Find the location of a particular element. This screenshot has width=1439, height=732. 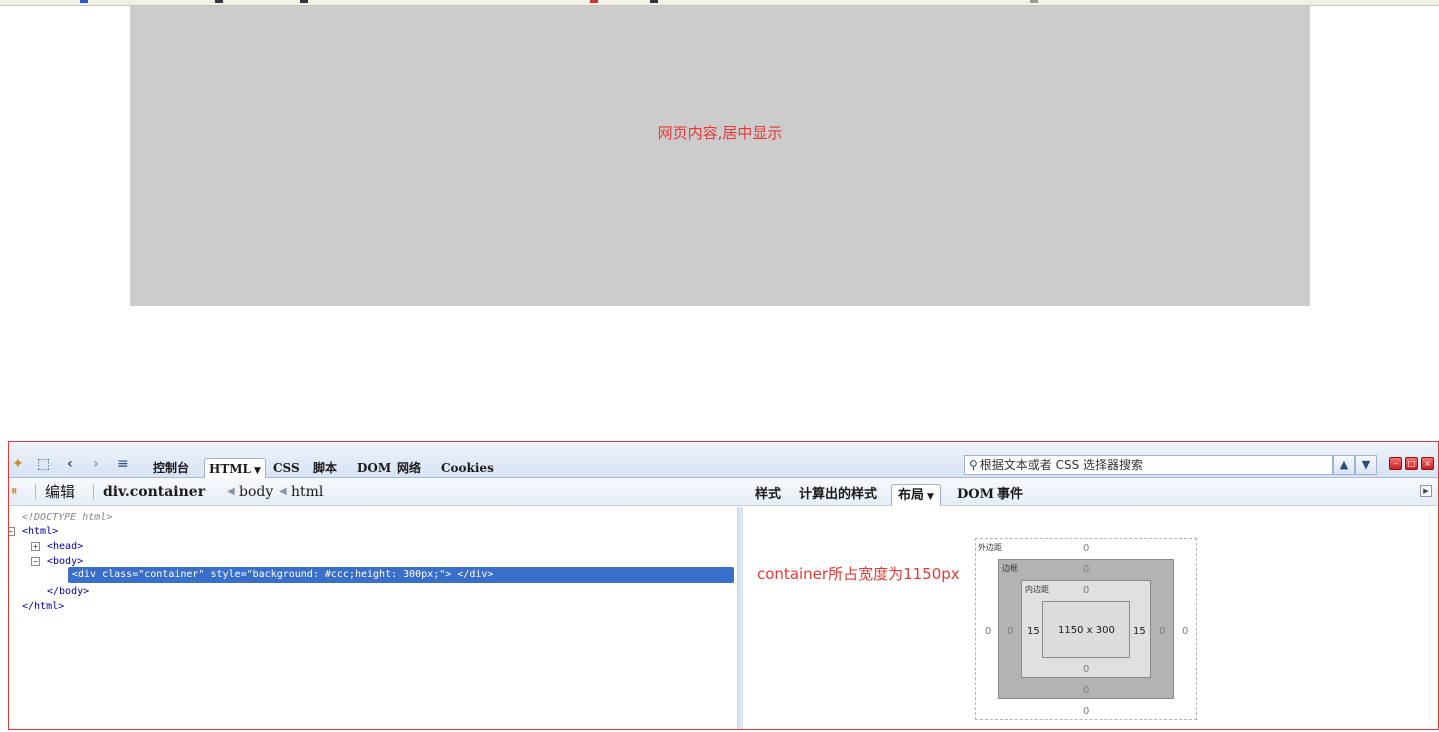

tab-cookies: Cookies is located at coordinates (467, 468).